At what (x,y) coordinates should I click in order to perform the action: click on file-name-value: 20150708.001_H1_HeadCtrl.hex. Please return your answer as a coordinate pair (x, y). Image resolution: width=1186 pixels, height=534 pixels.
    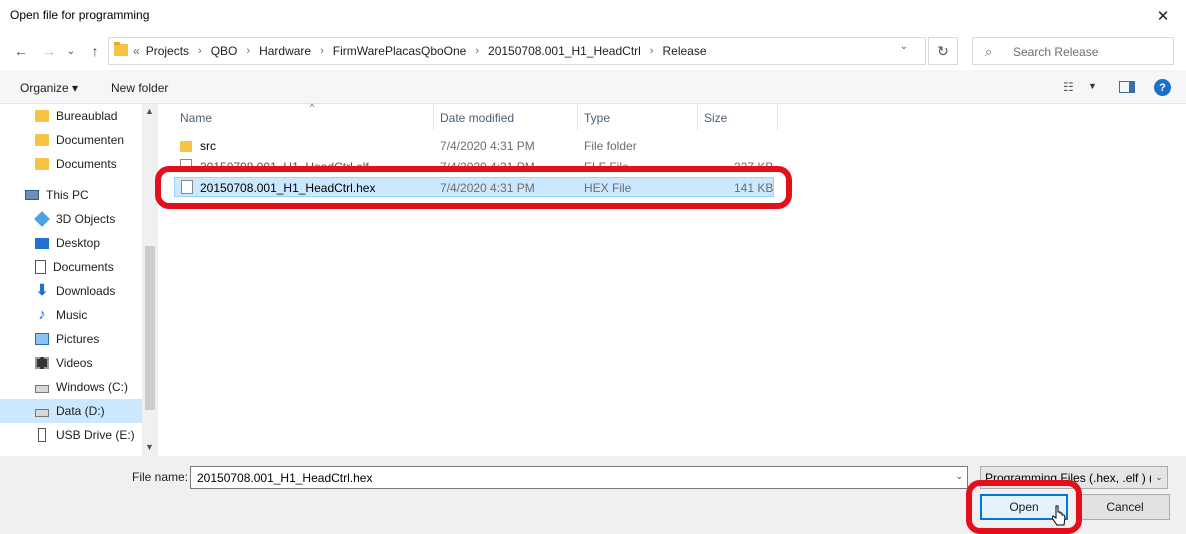
    Looking at the image, I should click on (284, 478).